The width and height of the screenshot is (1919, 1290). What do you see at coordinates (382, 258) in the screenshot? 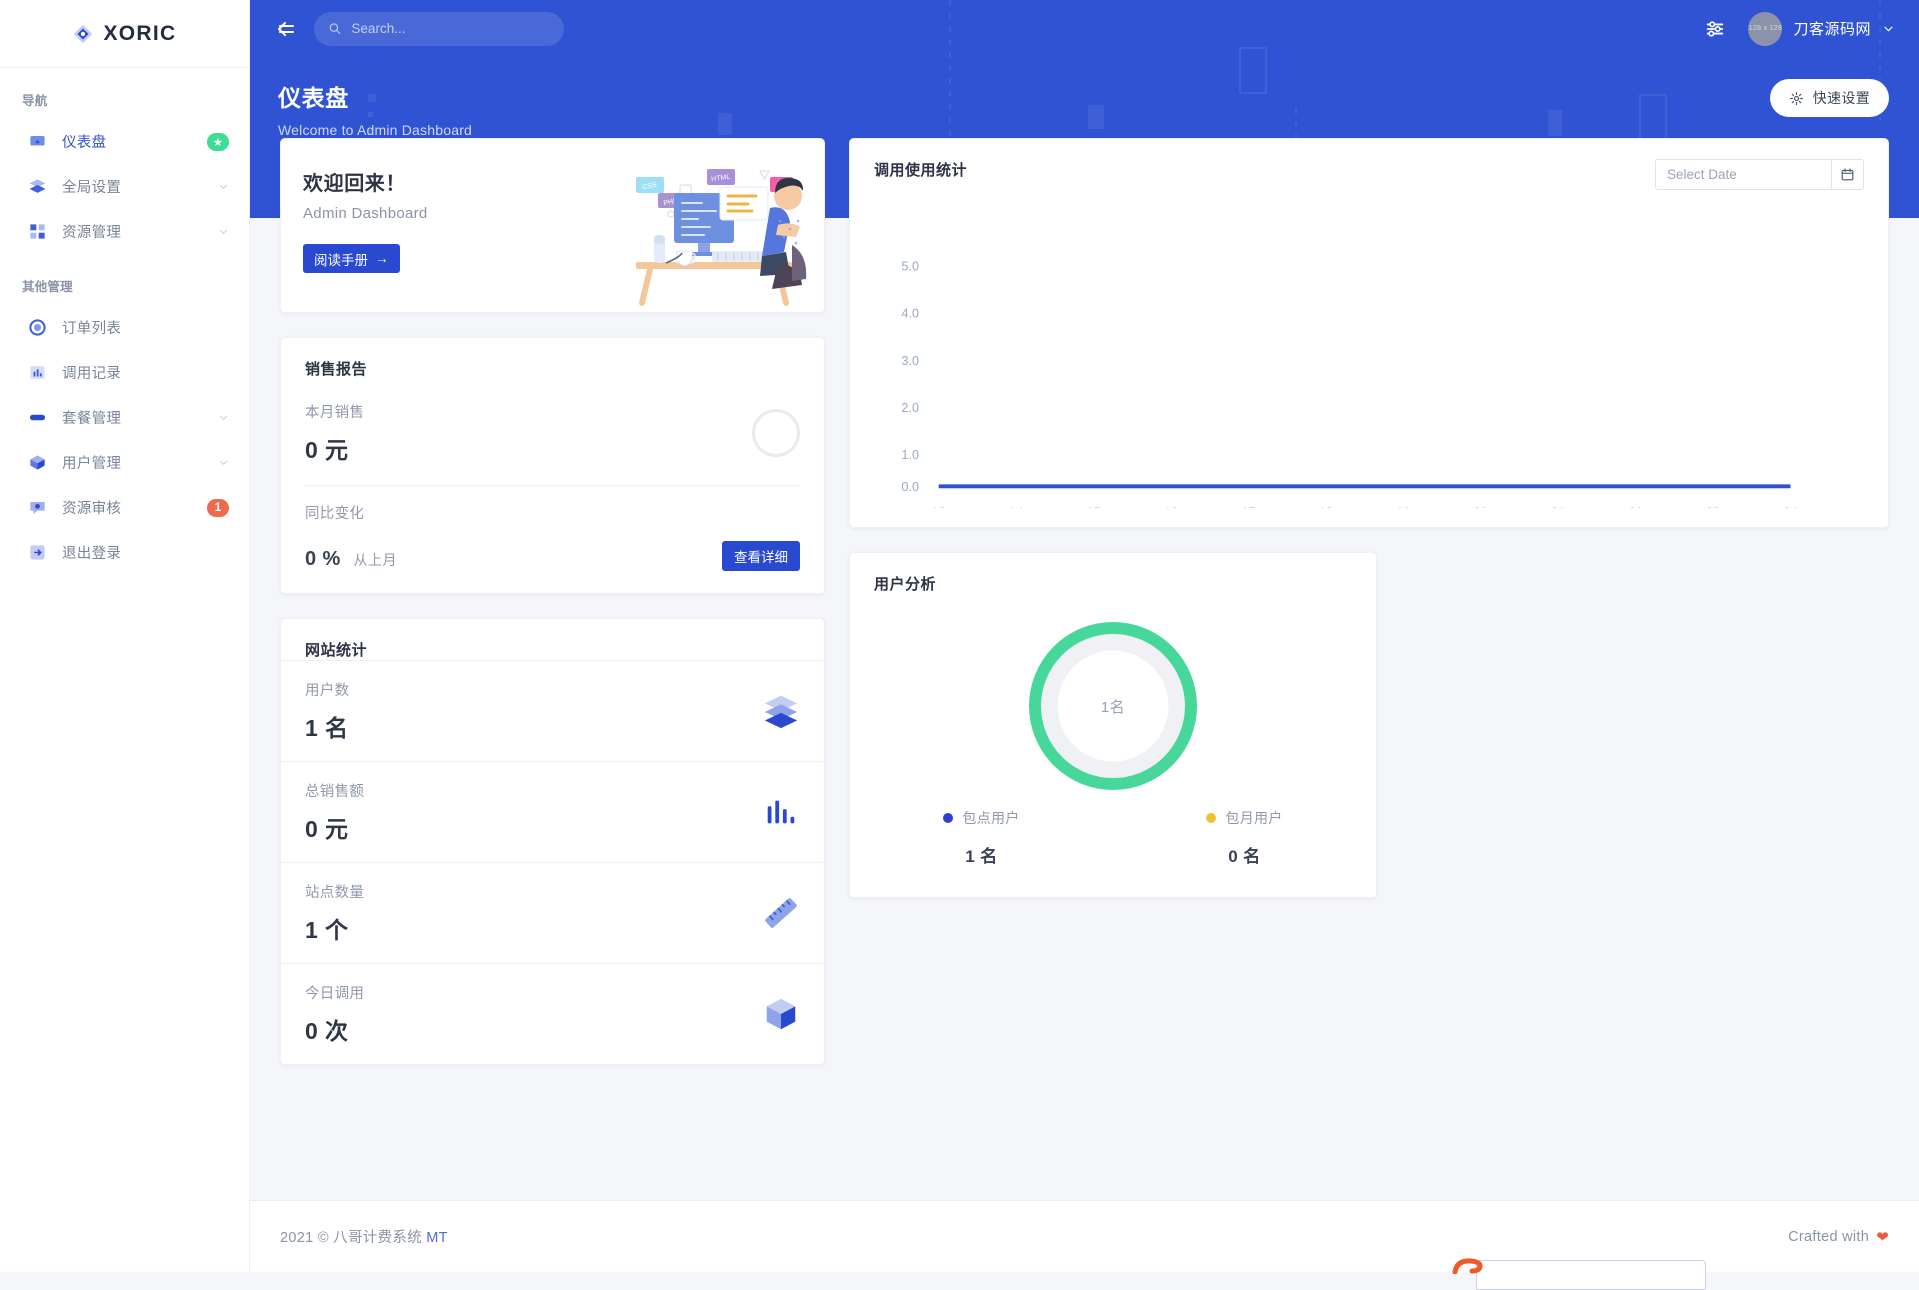
I see `arrow-right-icon: →` at bounding box center [382, 258].